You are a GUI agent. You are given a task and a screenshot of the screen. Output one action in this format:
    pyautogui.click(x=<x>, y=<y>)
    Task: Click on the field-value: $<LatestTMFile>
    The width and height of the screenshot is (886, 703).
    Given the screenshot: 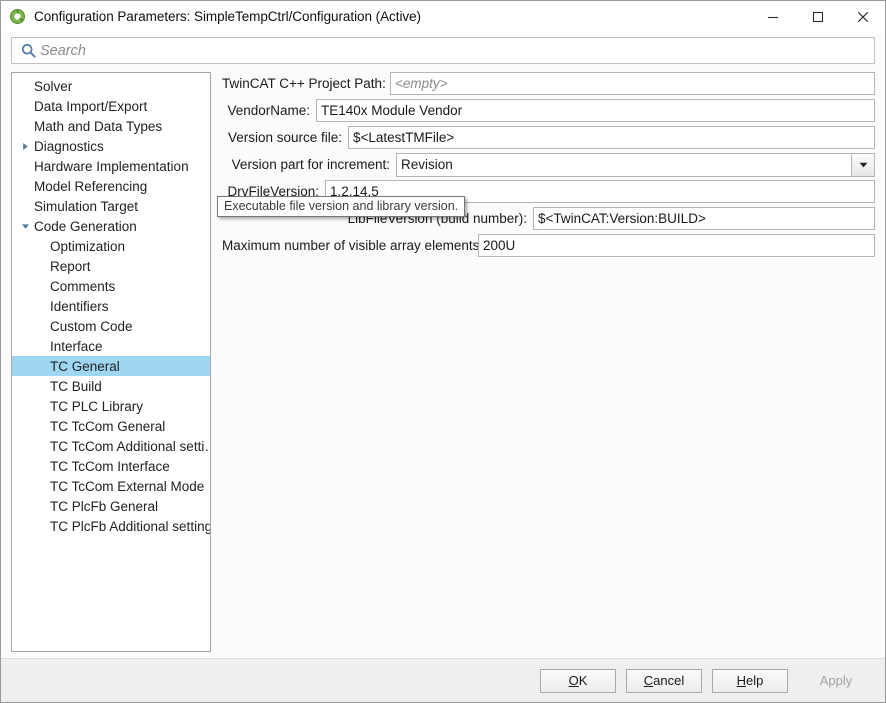 What is the action you would take?
    pyautogui.click(x=404, y=137)
    